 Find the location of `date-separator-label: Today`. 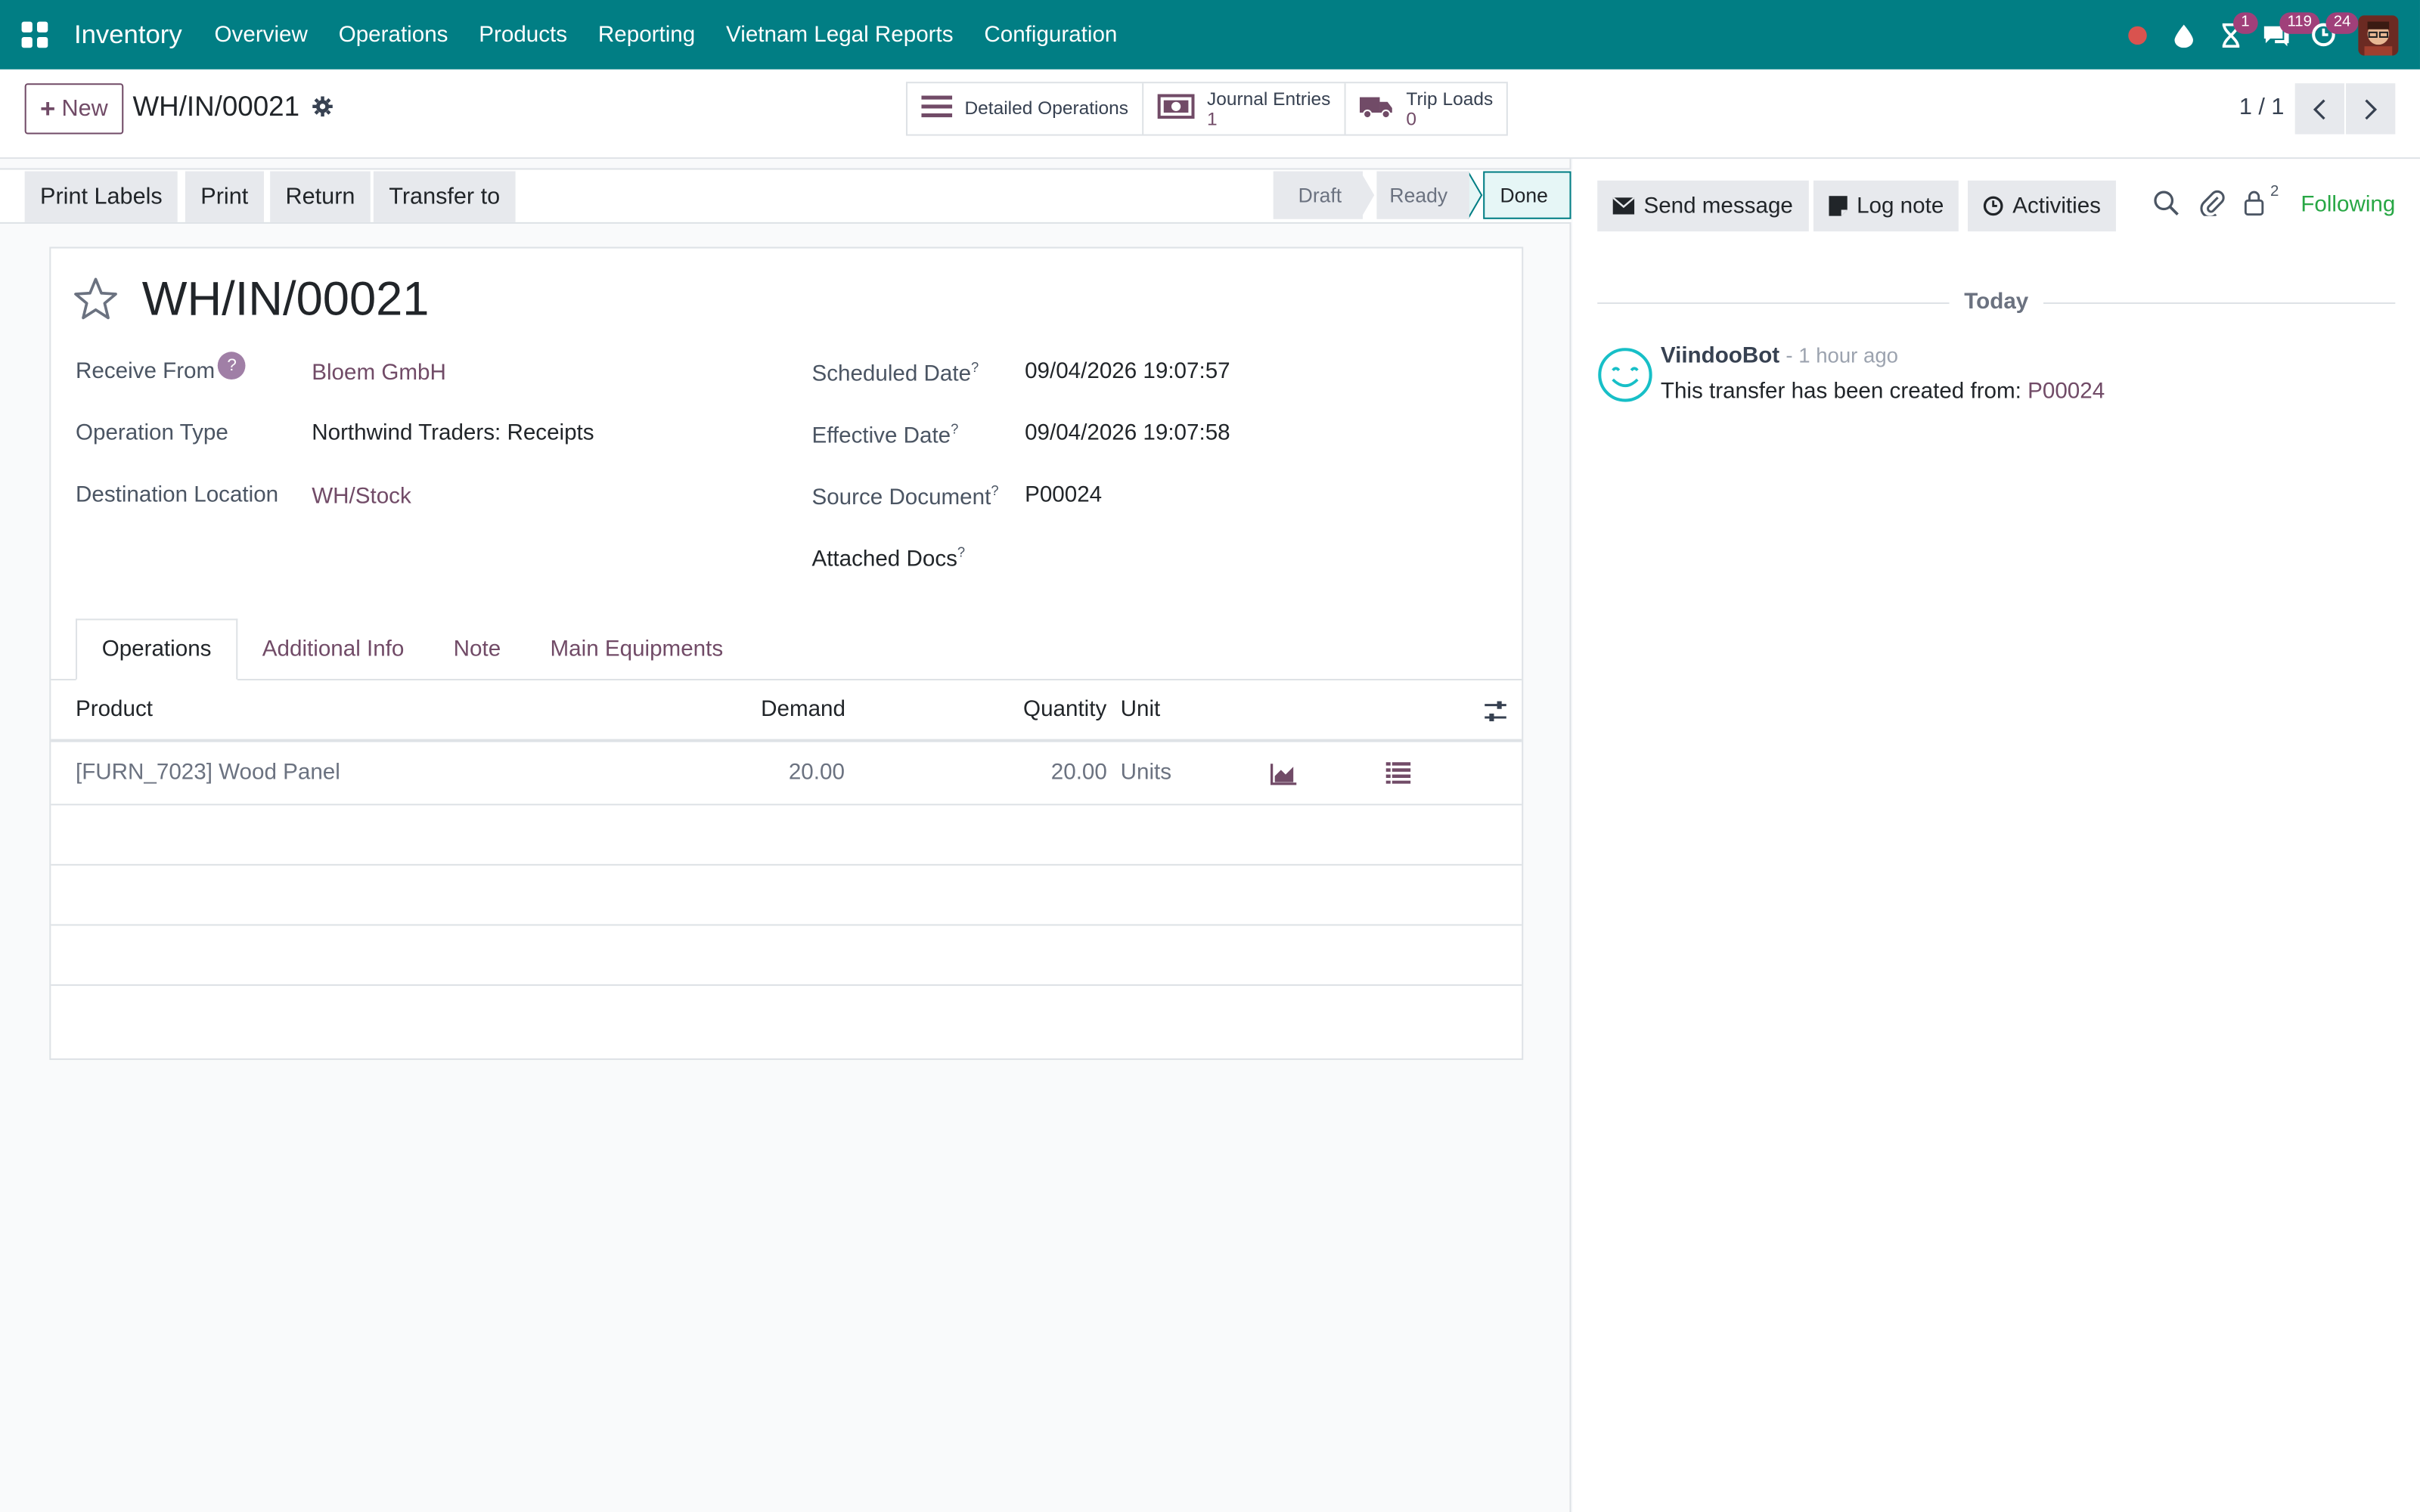

date-separator-label: Today is located at coordinates (1996, 302).